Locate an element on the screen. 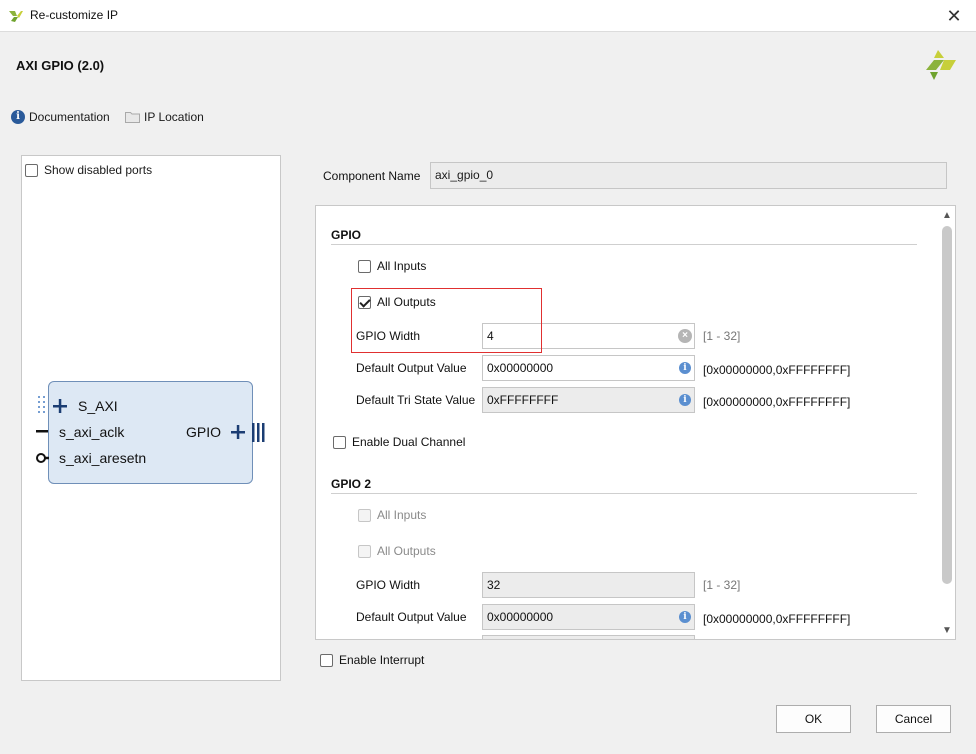  vivado-logo-icon is located at coordinates (16, 16).